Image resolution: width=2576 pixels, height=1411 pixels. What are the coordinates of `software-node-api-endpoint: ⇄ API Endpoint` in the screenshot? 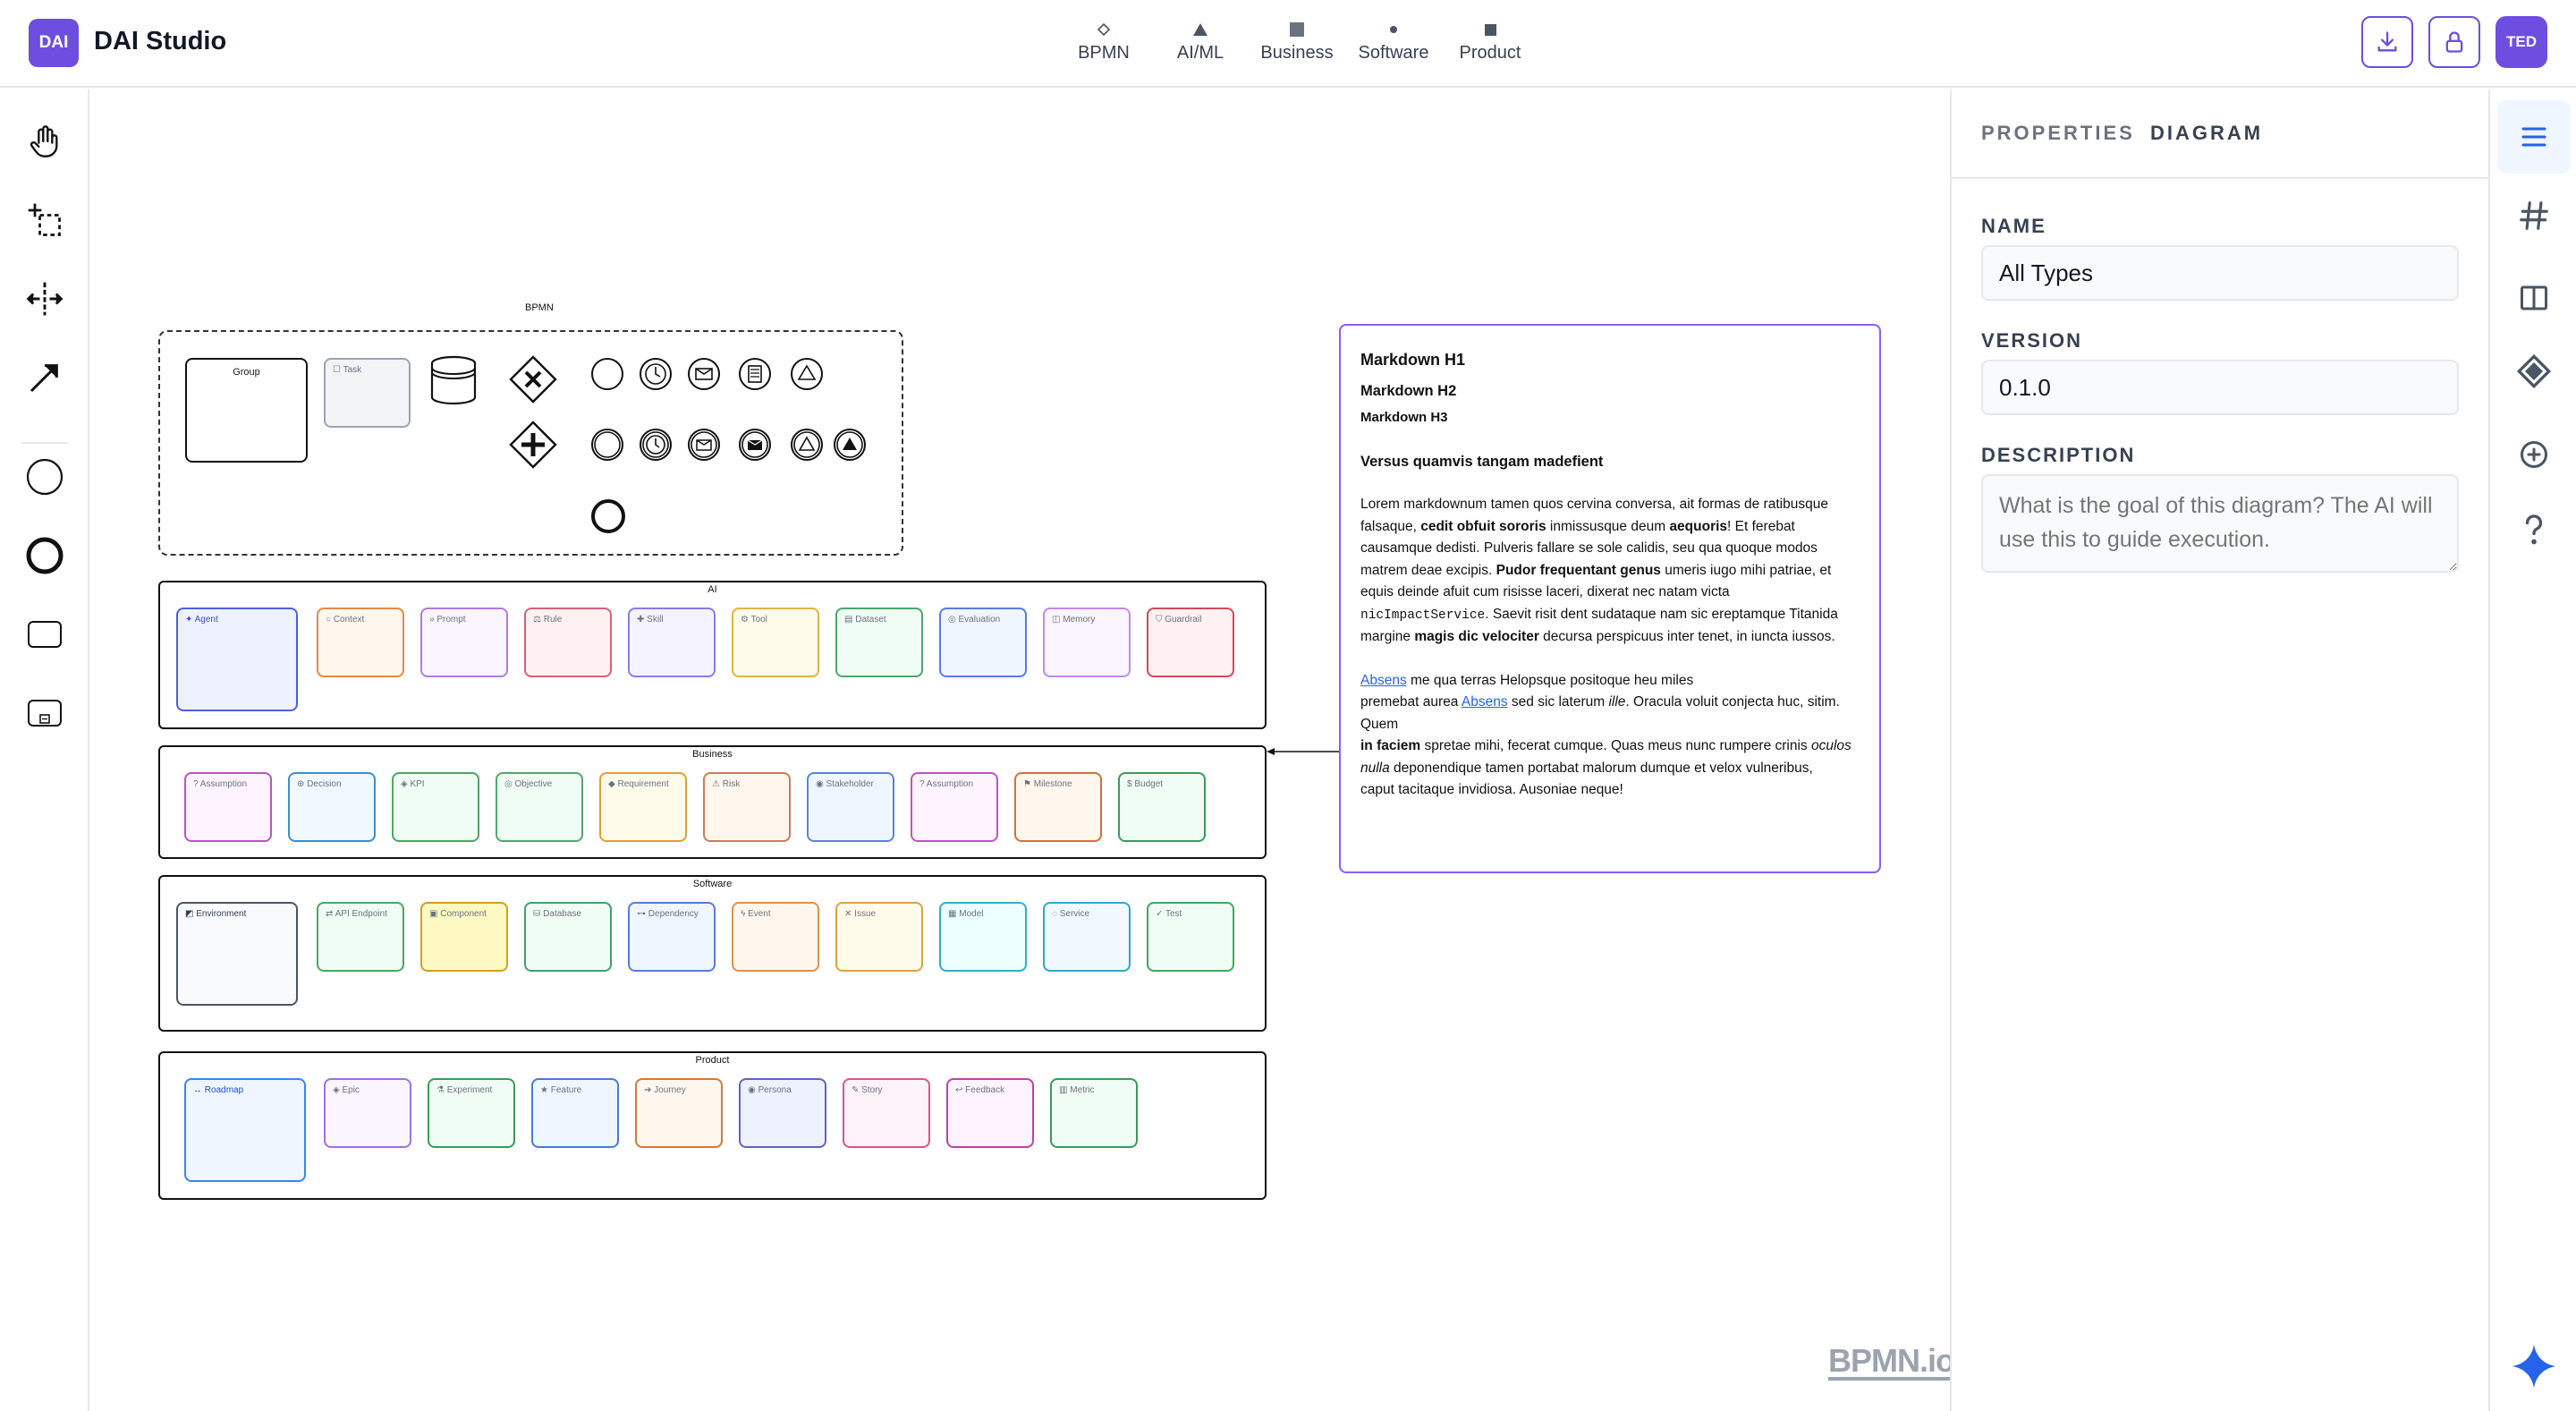 It's located at (360, 937).